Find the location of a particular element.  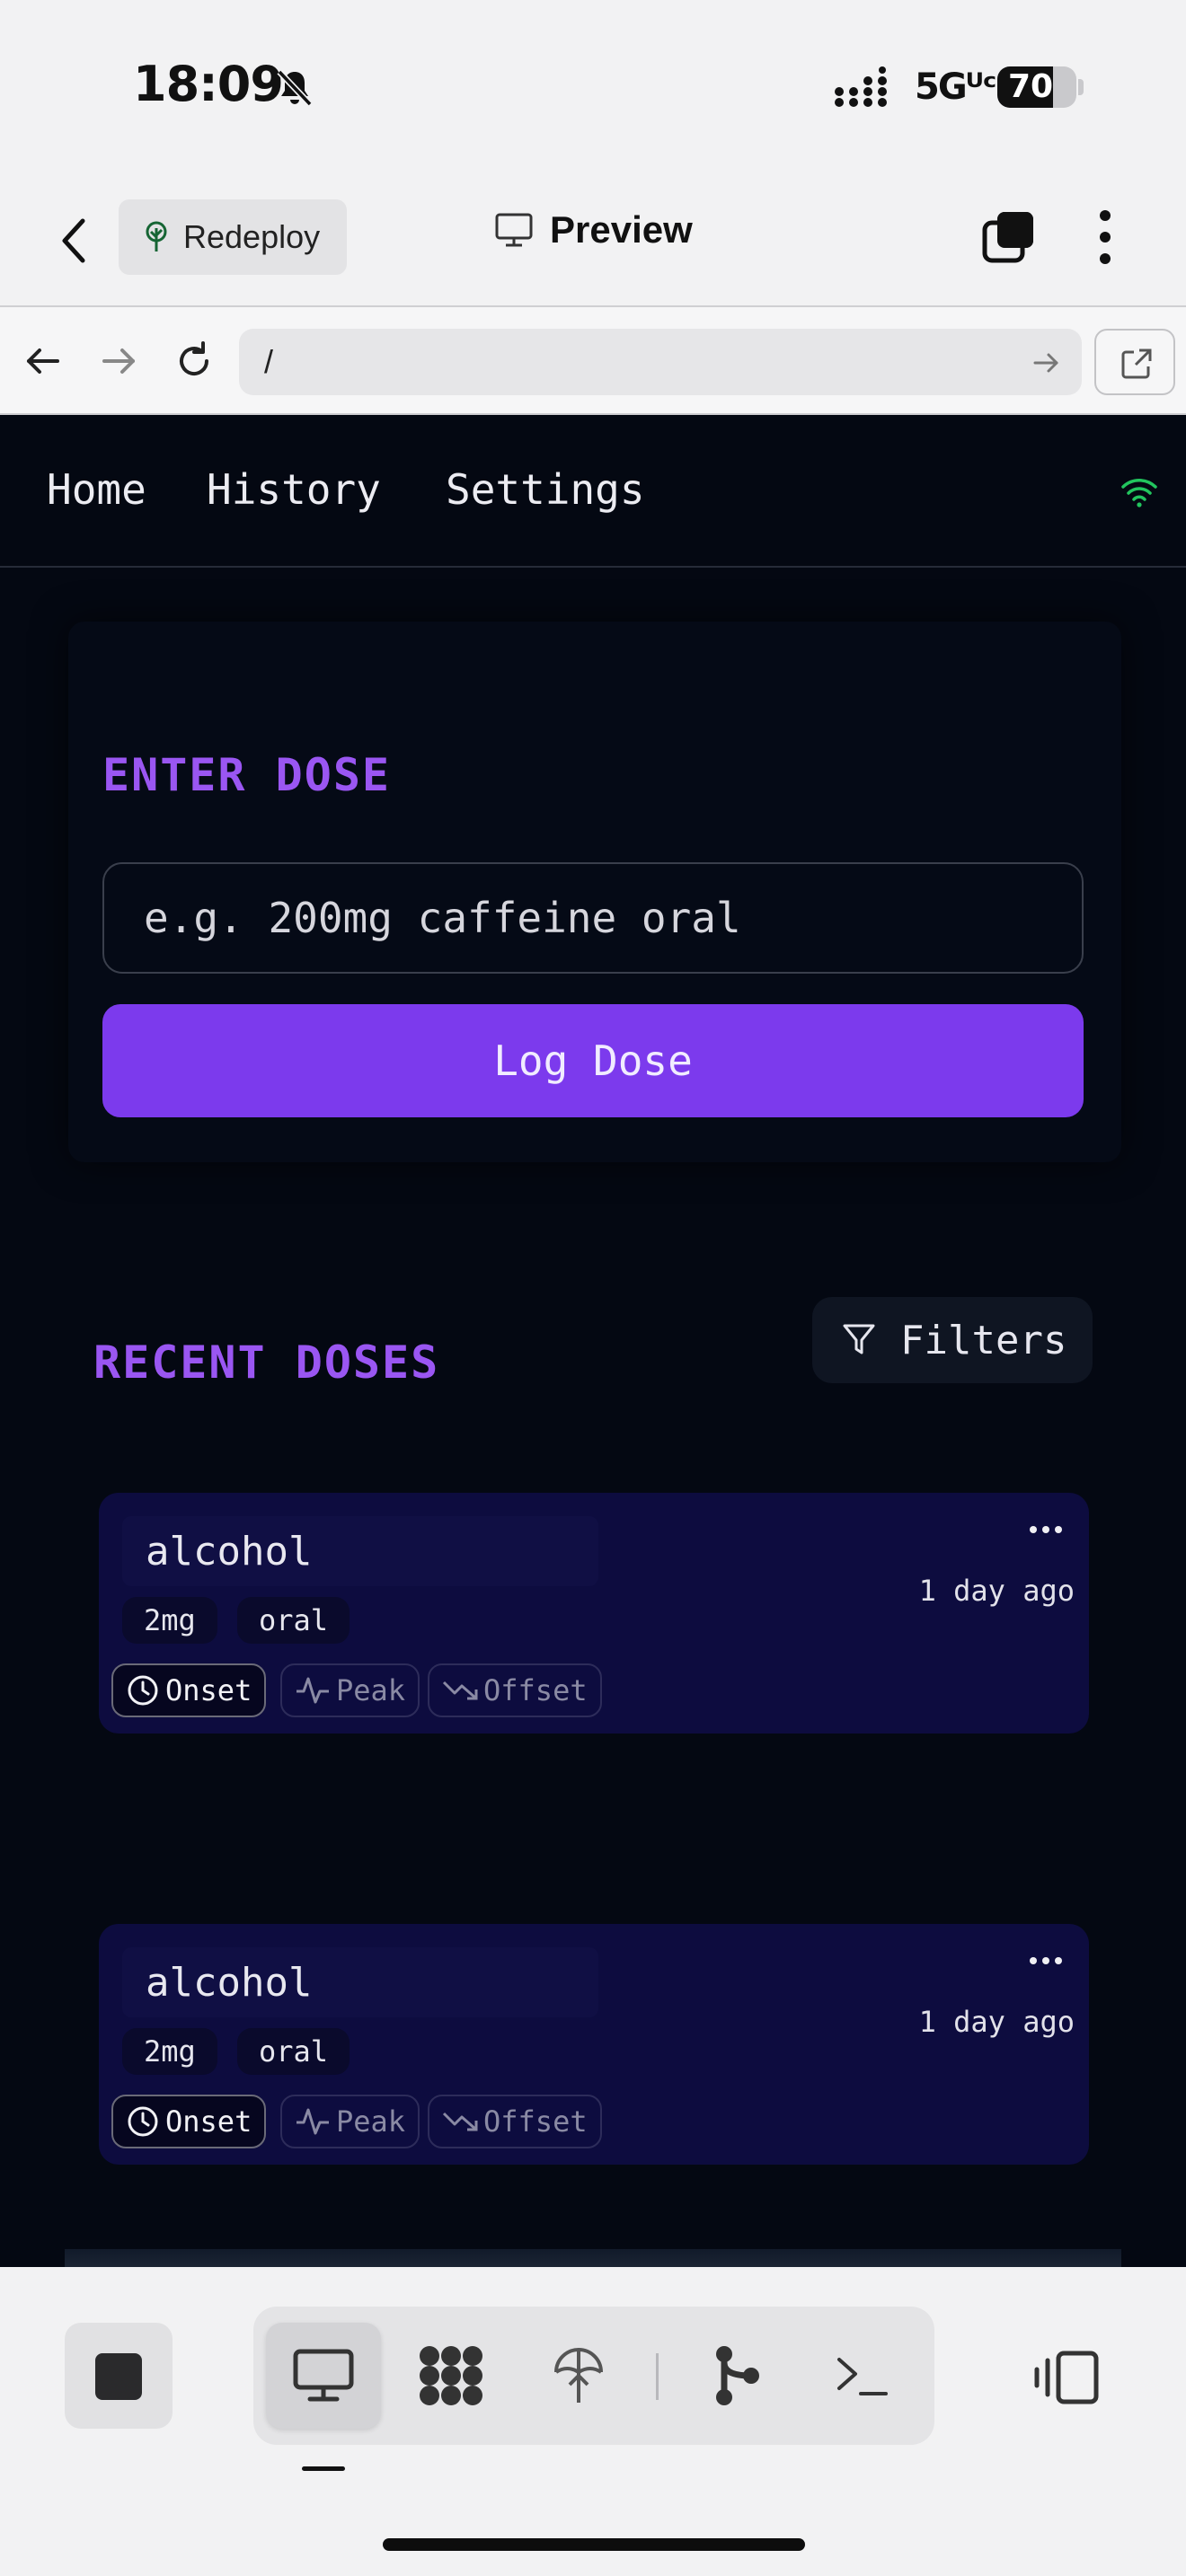

status-bar: 18:09 5Gᵁᶜ 70 is located at coordinates (593, 85).